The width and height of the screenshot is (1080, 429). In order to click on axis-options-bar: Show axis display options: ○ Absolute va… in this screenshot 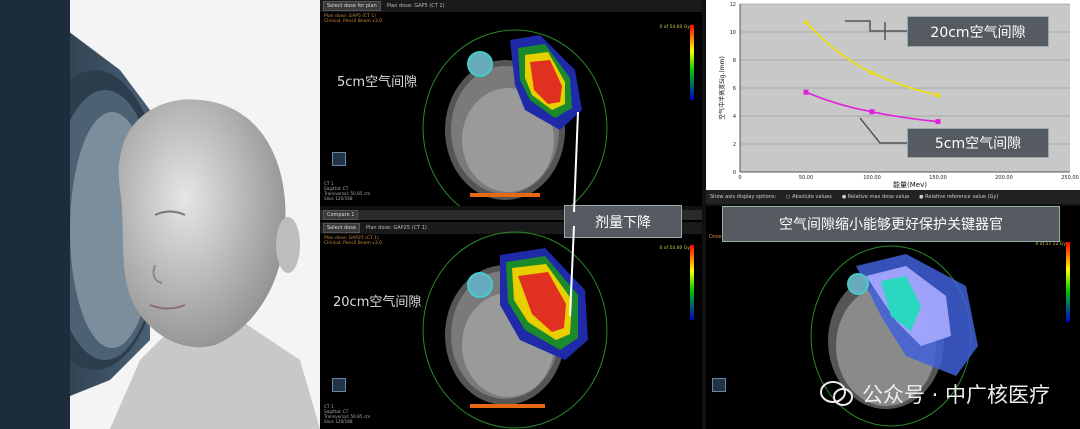, I will do `click(893, 197)`.